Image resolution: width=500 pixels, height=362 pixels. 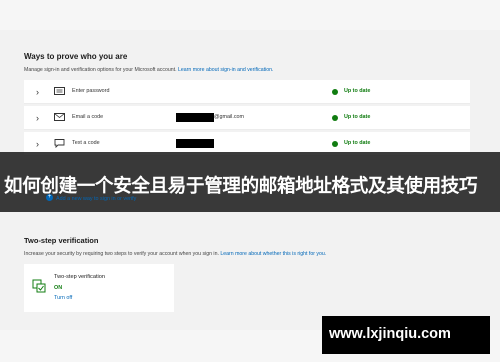 I want to click on keyboard-icon, so click(x=59, y=91).